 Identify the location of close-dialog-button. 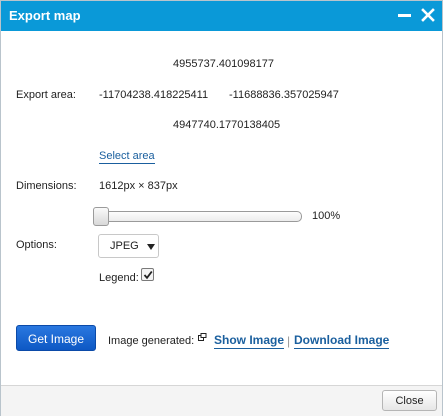
(429, 15).